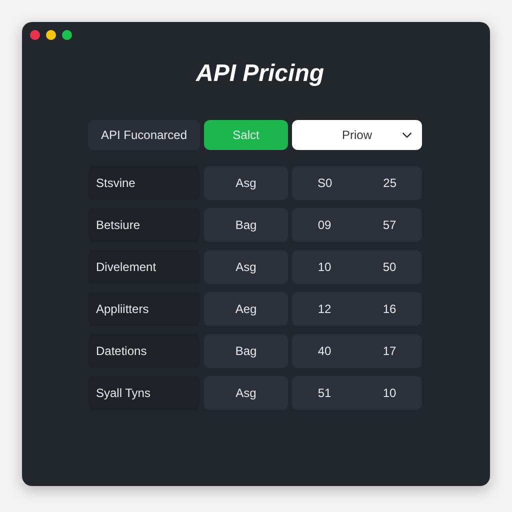 The height and width of the screenshot is (512, 512). What do you see at coordinates (144, 351) in the screenshot?
I see `table-cell: Datetions` at bounding box center [144, 351].